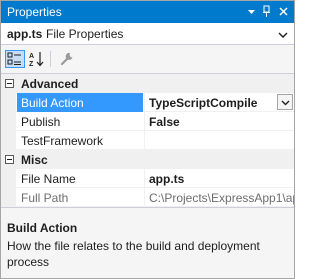  I want to click on category-misc: Misc, so click(147, 159).